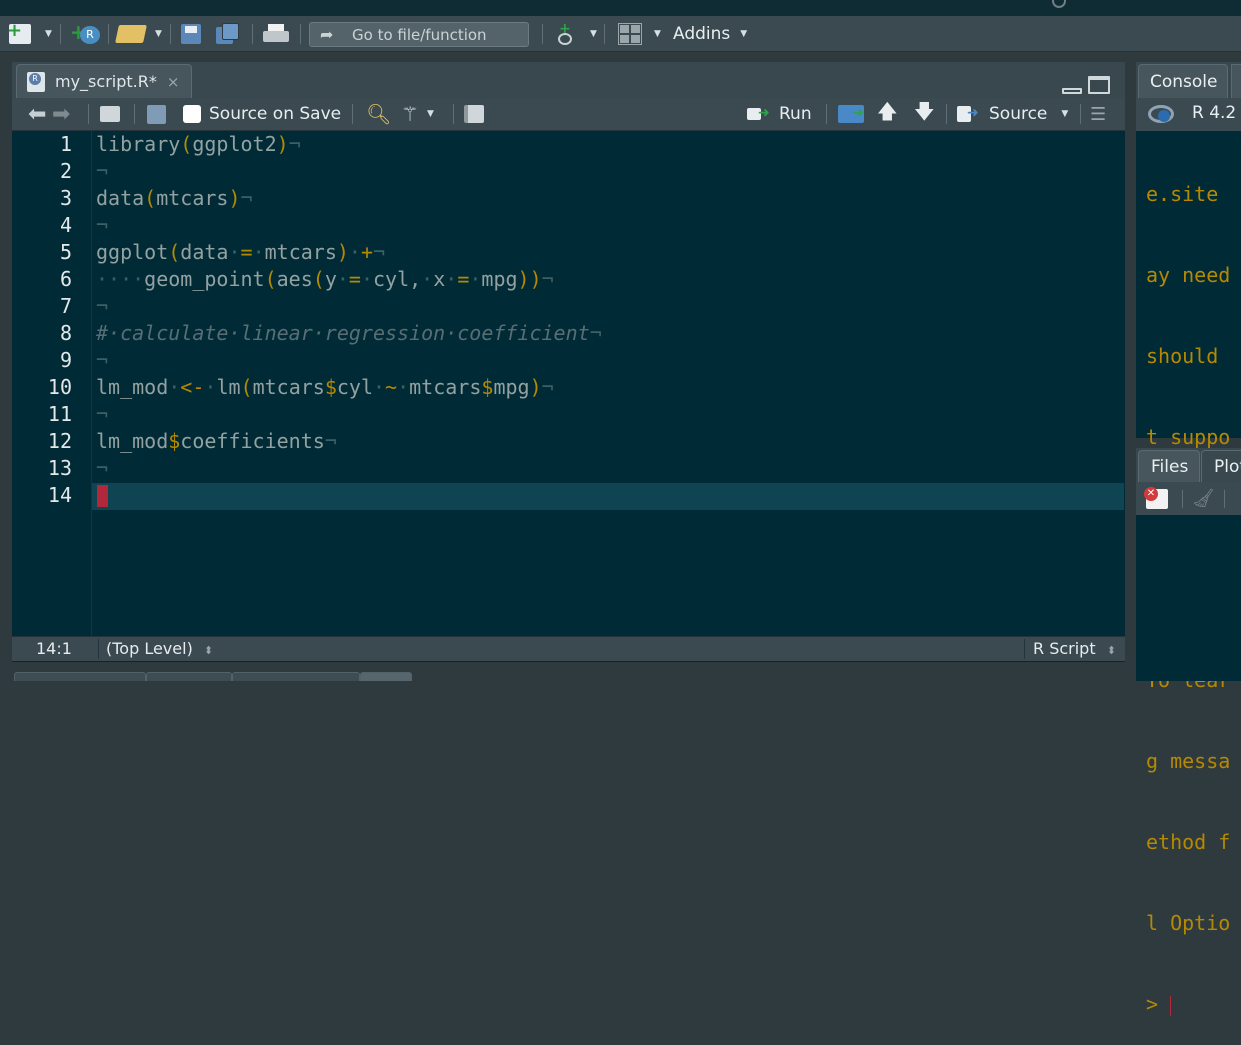 The height and width of the screenshot is (1045, 1241). Describe the element at coordinates (110, 114) in the screenshot. I see `show-in-window-button` at that location.